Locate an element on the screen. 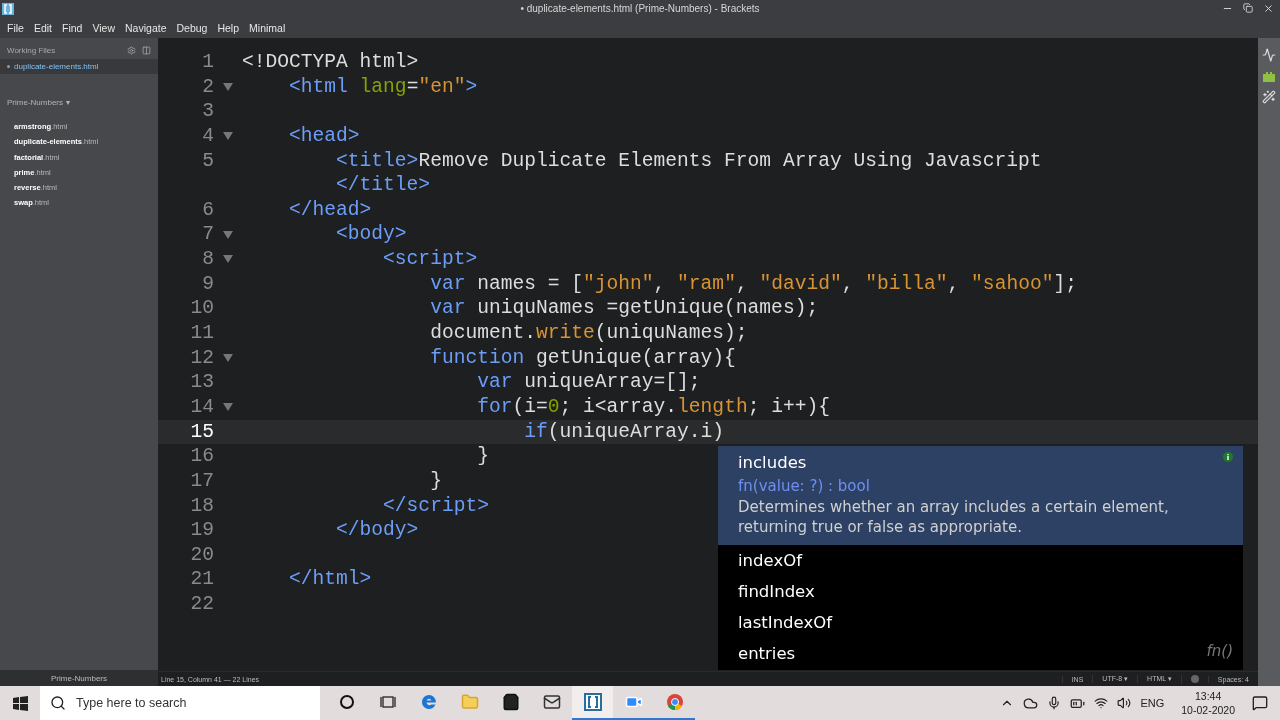 The height and width of the screenshot is (720, 1280). code-line: </html> is located at coordinates (330, 580).